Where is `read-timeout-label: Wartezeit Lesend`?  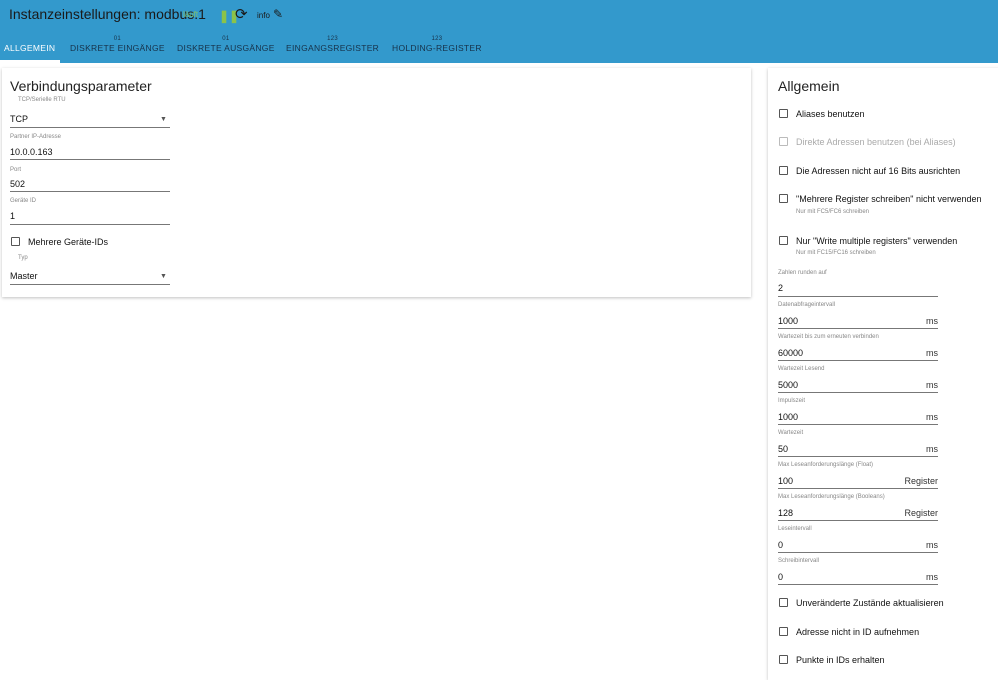 read-timeout-label: Wartezeit Lesend is located at coordinates (801, 369).